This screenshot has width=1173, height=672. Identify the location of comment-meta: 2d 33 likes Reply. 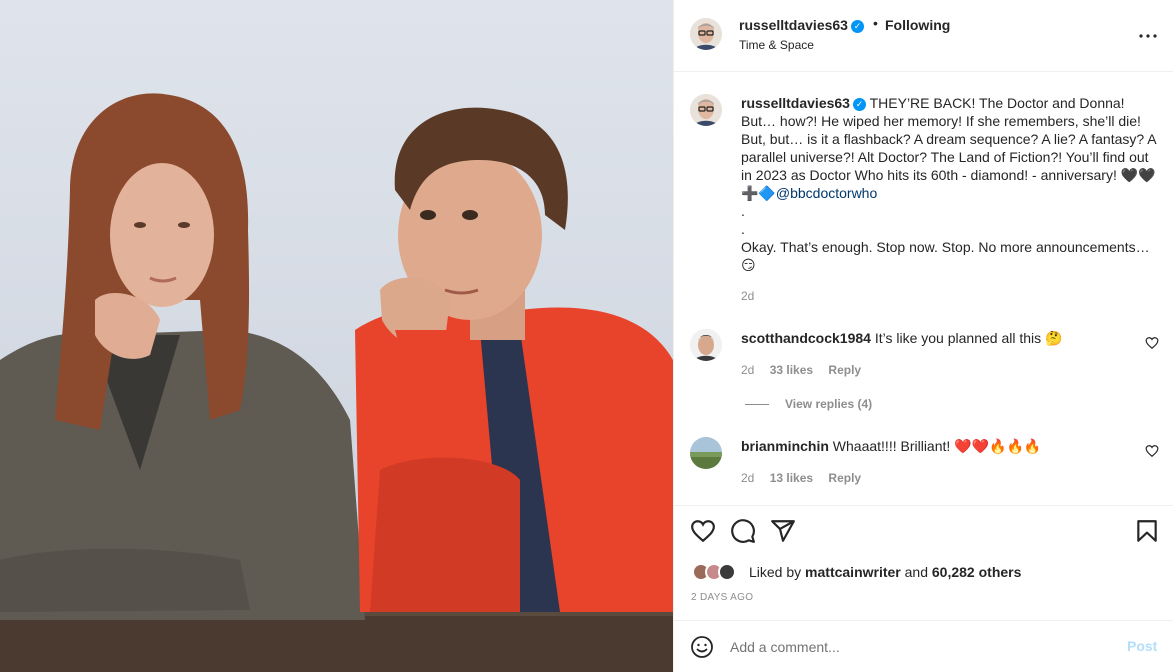
(807, 370).